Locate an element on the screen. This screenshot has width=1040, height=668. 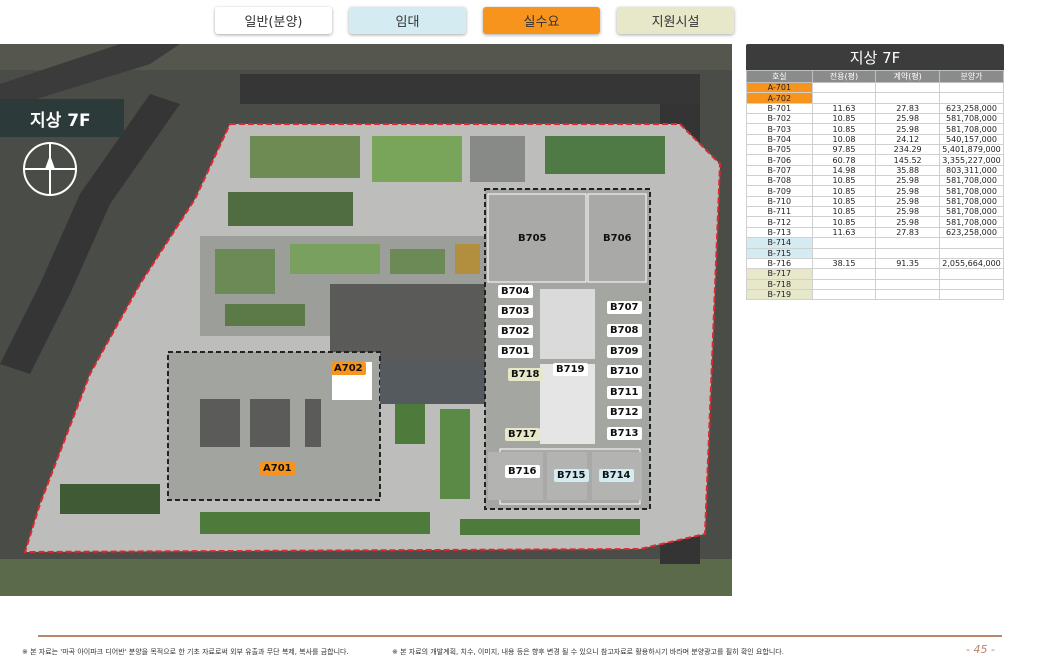
cell-unit: B-710 is located at coordinates (779, 201).